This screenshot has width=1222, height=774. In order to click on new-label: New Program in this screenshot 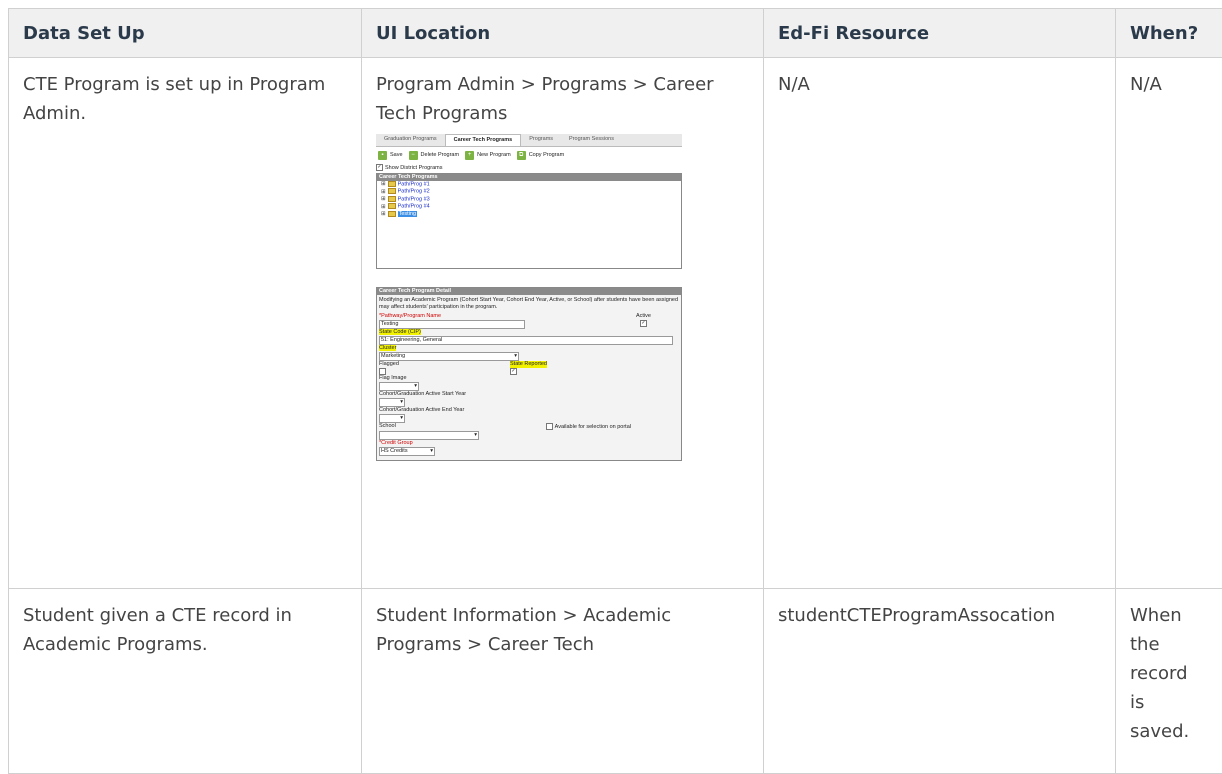, I will do `click(494, 155)`.